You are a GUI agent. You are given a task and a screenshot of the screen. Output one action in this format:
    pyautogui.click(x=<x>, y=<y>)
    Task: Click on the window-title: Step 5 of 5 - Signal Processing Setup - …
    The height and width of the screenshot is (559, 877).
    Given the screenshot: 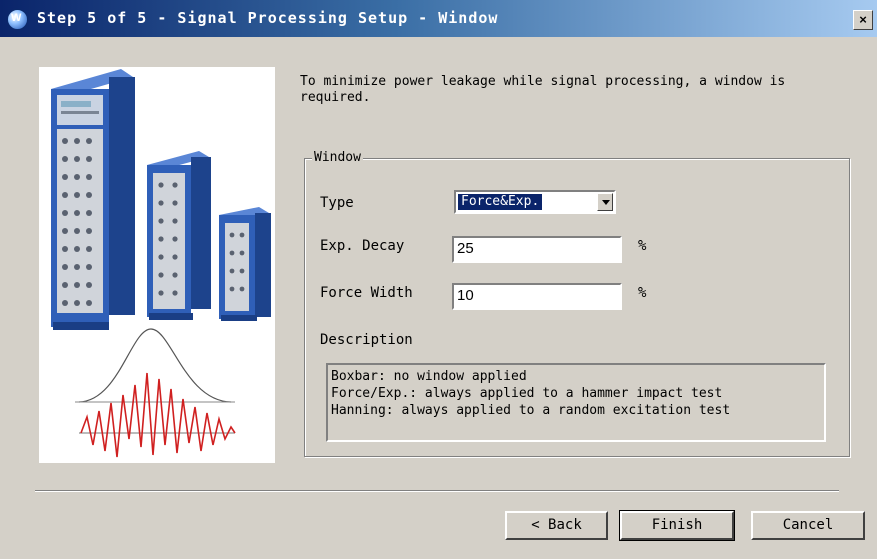 What is the action you would take?
    pyautogui.click(x=268, y=18)
    